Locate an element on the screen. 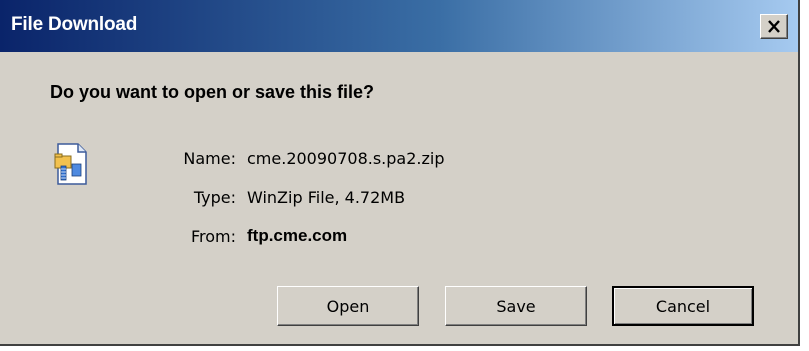 Image resolution: width=809 pixels, height=351 pixels. file-name-value: cme.20090708.s.pa2.zip is located at coordinates (346, 158).